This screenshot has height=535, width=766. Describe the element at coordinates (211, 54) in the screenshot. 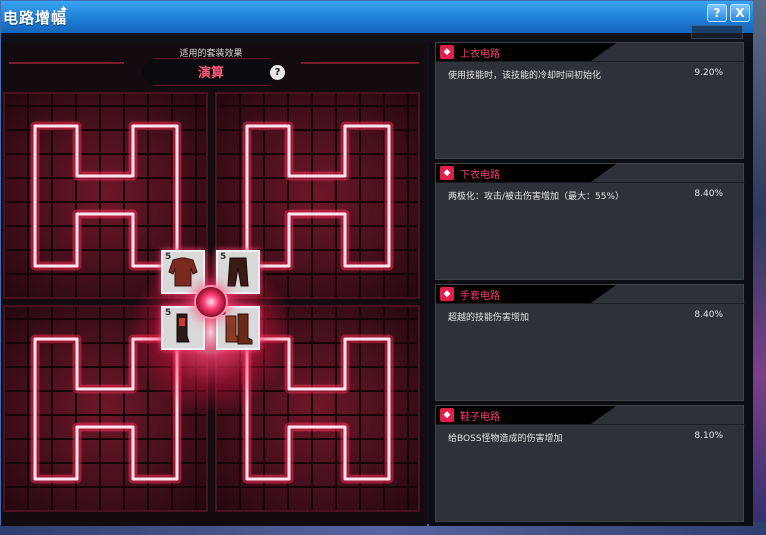

I see `set-effect-caption: 适用的套装效果` at that location.